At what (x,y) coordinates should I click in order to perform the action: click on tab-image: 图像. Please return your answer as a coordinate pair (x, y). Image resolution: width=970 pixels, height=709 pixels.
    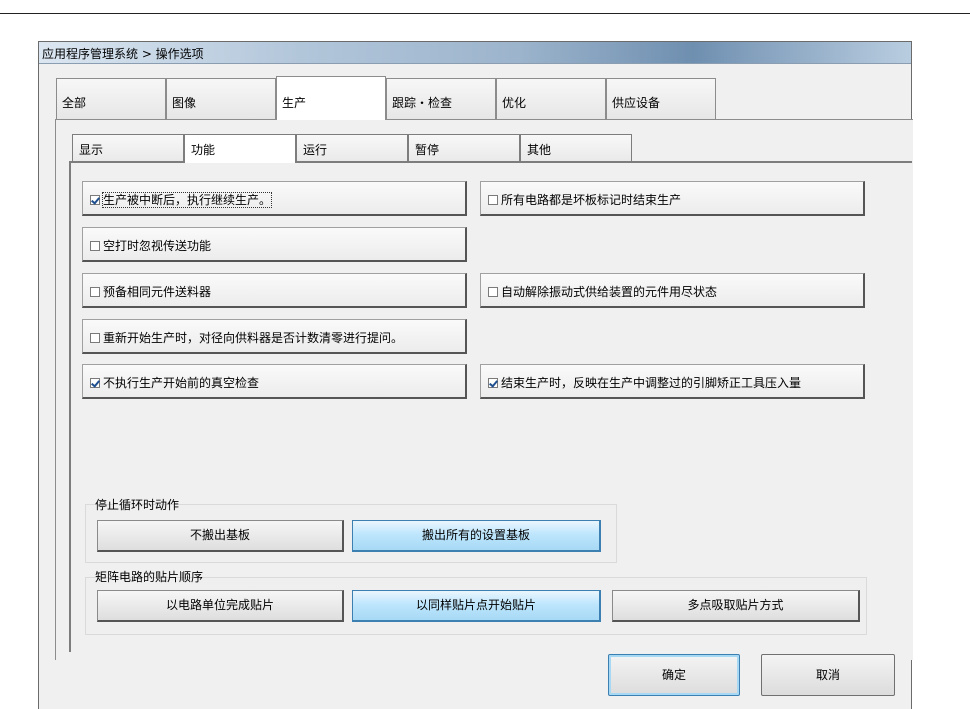
    Looking at the image, I should click on (221, 99).